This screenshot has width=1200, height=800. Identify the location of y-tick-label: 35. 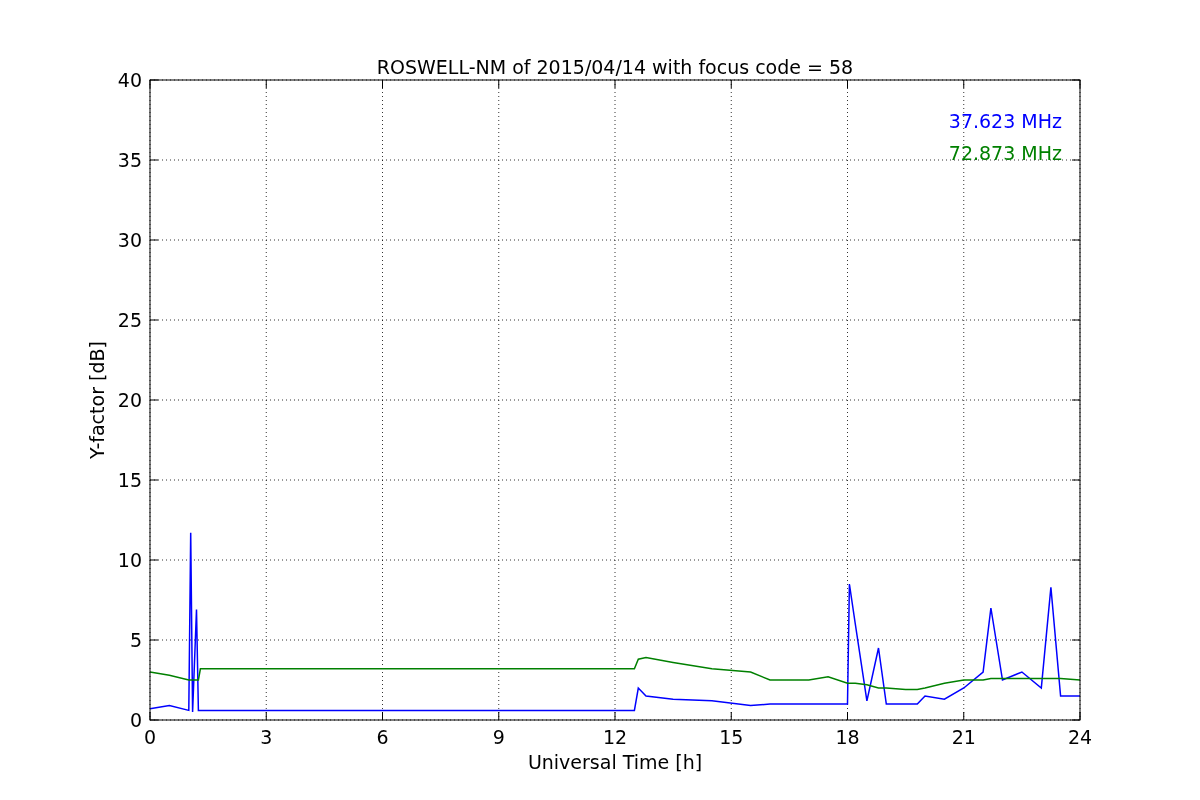
(129, 160).